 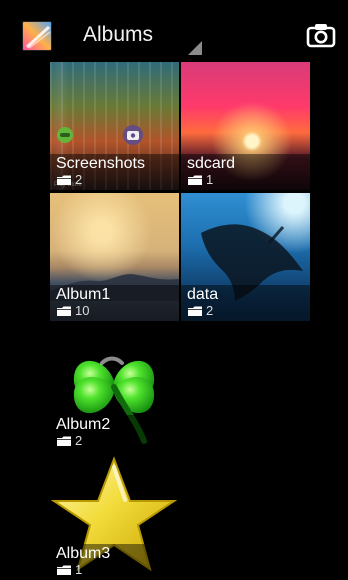 What do you see at coordinates (245, 172) in the screenshot?
I see `album-label: sdcard 1` at bounding box center [245, 172].